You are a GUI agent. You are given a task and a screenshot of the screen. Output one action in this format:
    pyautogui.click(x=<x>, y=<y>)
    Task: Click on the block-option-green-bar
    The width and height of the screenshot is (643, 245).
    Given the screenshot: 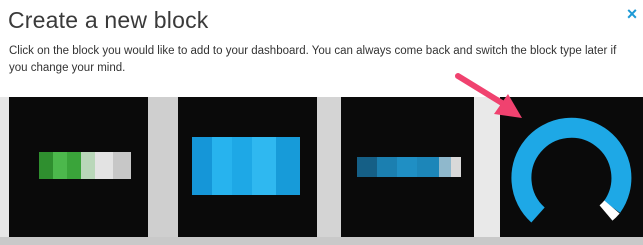 What is the action you would take?
    pyautogui.click(x=78, y=167)
    